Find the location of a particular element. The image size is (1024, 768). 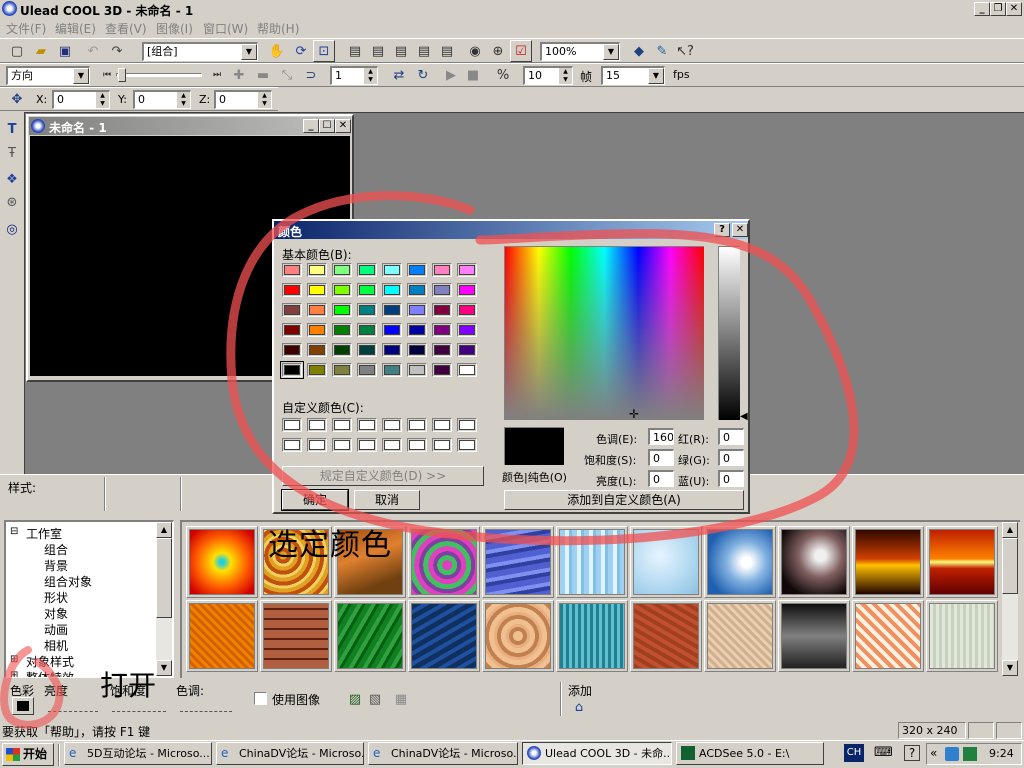

curve-icon: ⊃ is located at coordinates (311, 75).